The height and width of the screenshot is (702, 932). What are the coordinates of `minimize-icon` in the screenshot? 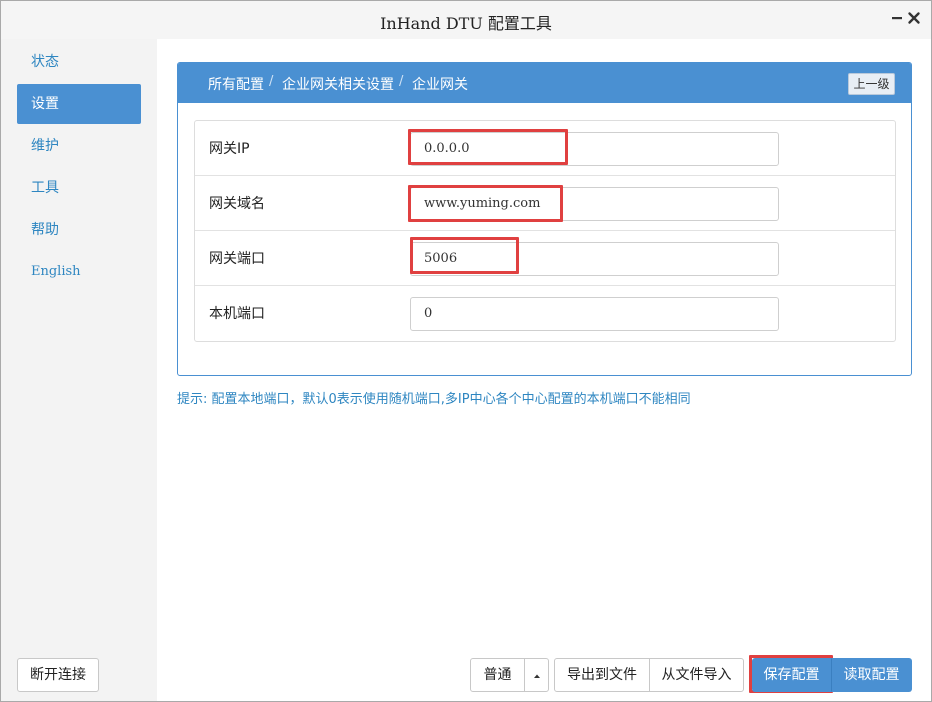 It's located at (897, 18).